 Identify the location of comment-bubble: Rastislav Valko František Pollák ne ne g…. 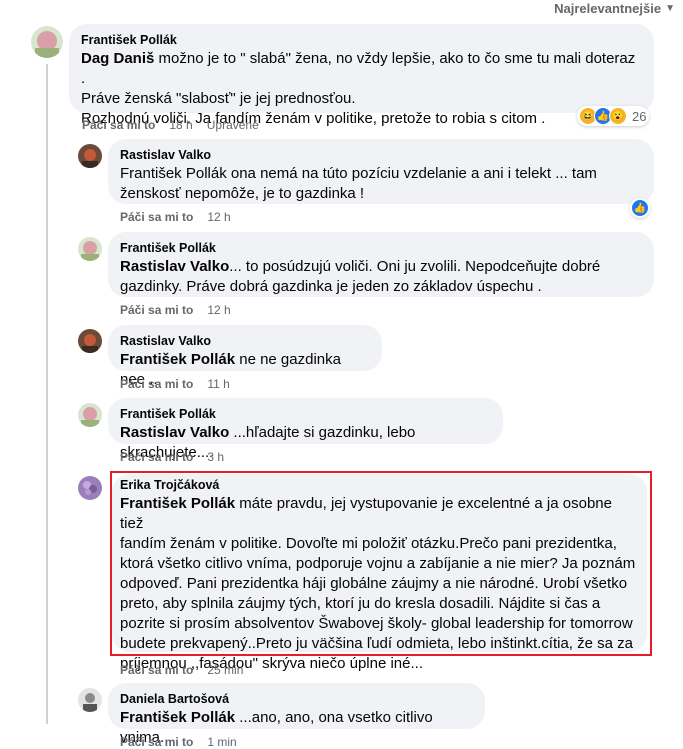
(245, 356).